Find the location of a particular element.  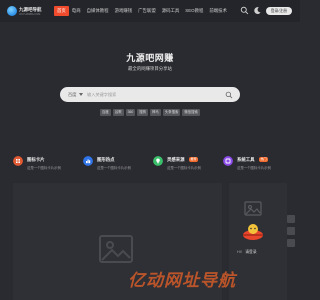

search-tag: 微信搜索 is located at coordinates (191, 112).